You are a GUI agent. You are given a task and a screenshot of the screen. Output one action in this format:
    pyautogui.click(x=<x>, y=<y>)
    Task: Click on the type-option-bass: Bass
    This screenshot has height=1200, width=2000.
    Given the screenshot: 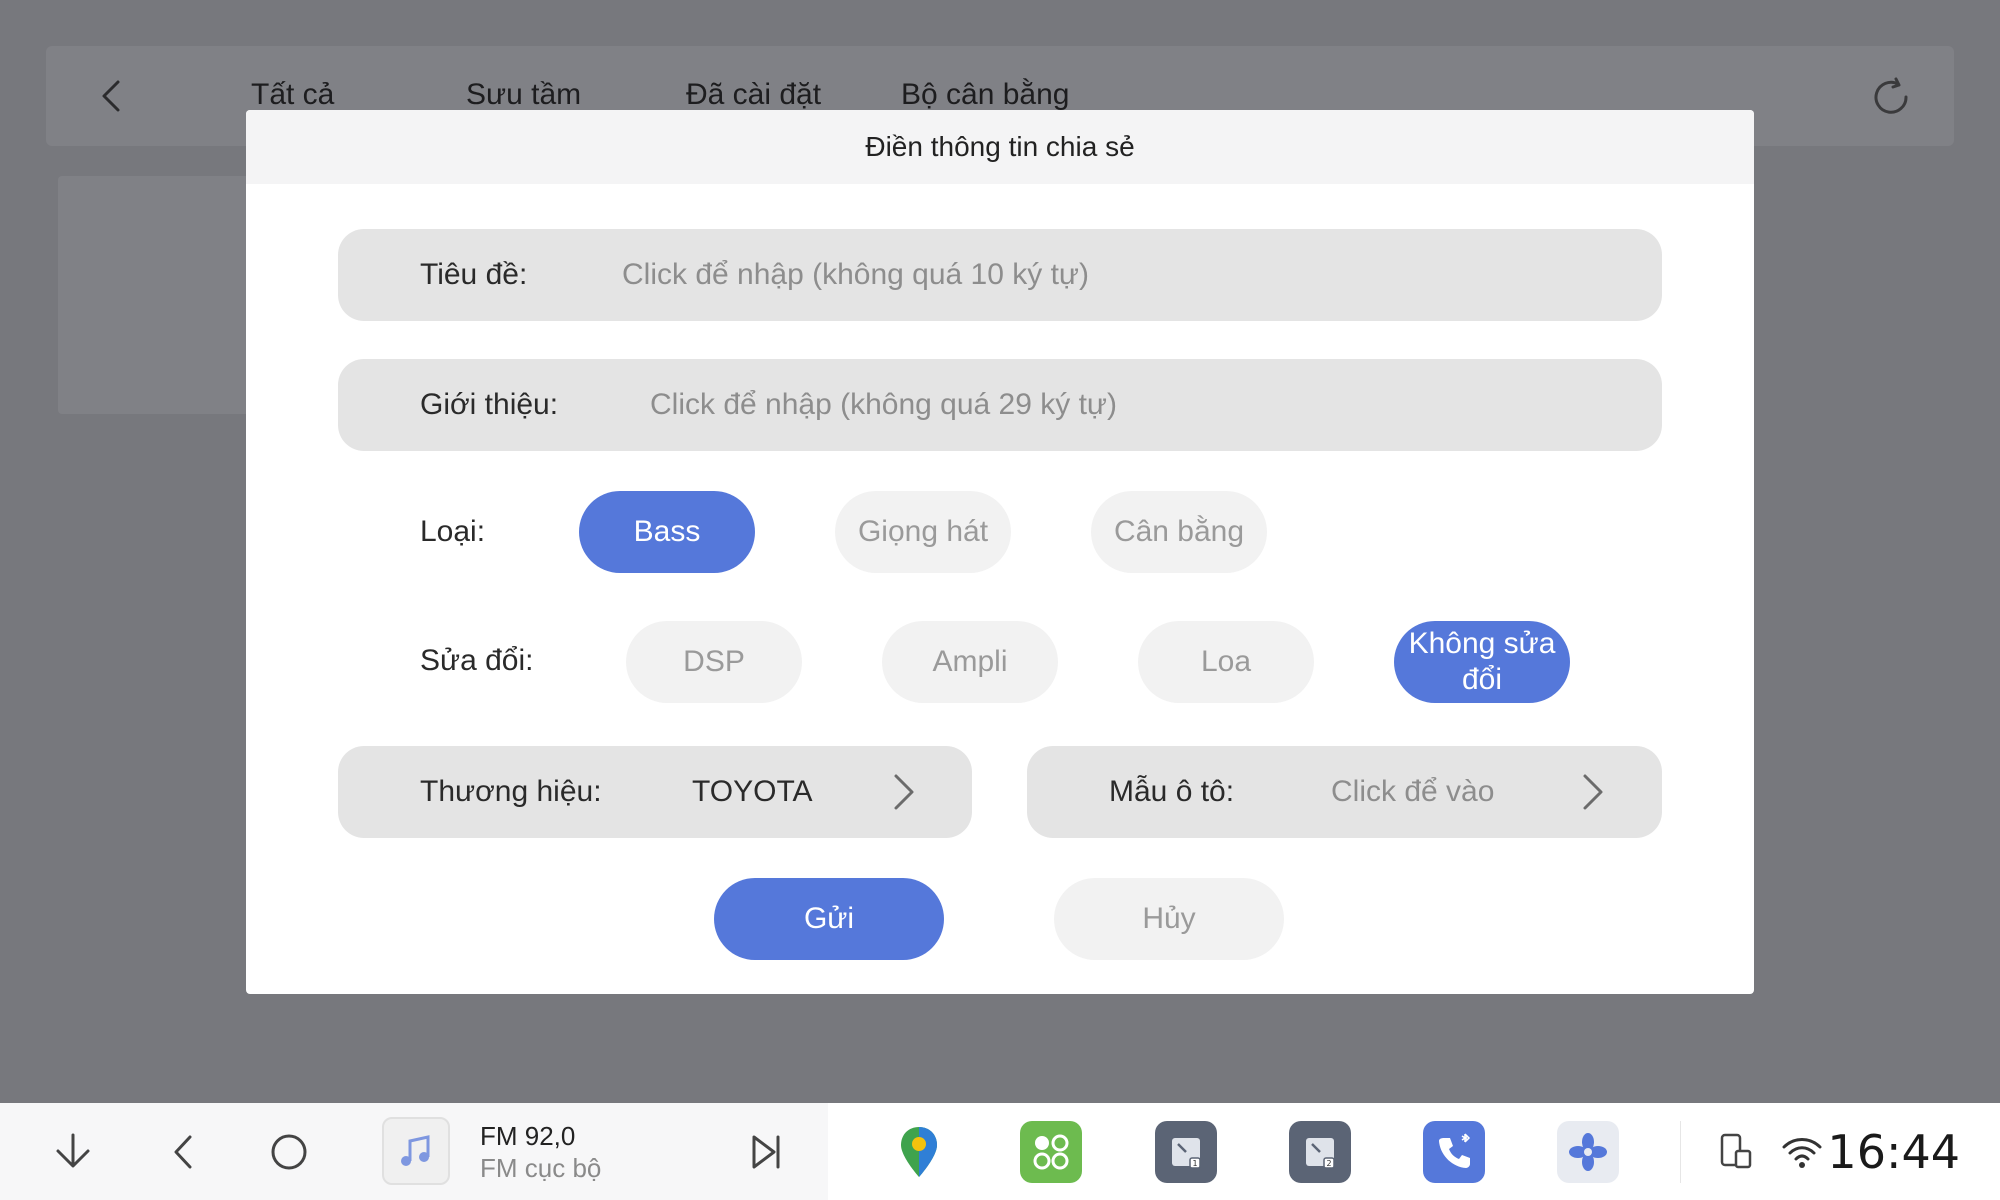 What is the action you would take?
    pyautogui.click(x=667, y=532)
    